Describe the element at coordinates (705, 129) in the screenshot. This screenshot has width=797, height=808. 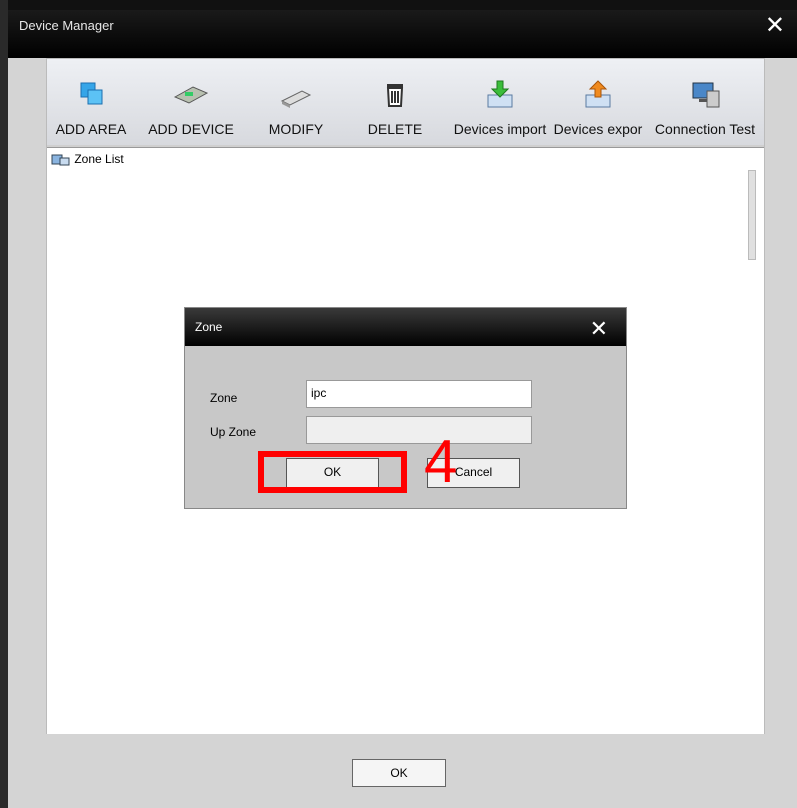
I see `connection-test-label: Connection Test` at that location.